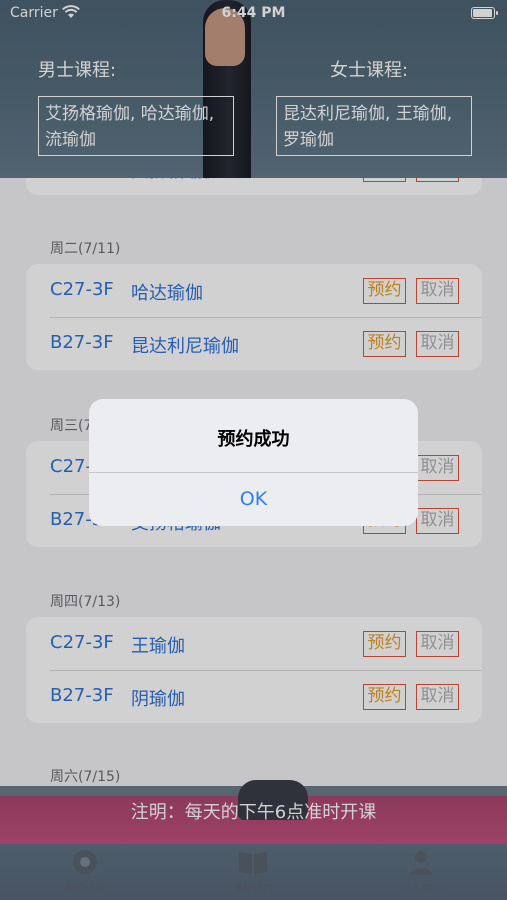 This screenshot has width=507, height=900. I want to click on book-icon, so click(253, 863).